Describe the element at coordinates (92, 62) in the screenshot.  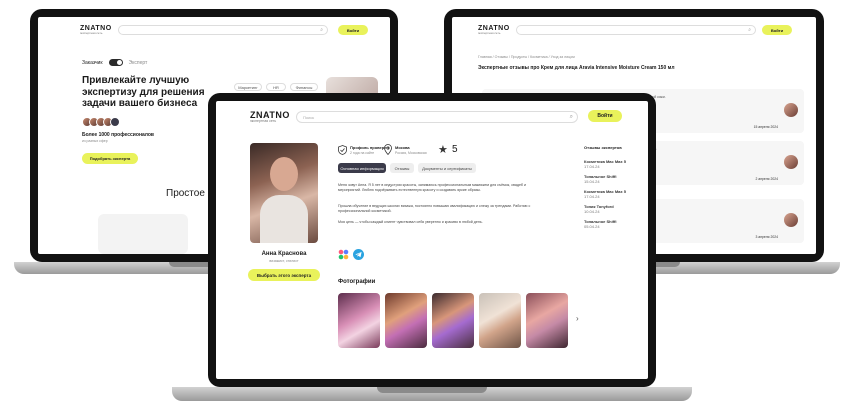
I see `toggle-left-label: Заказчик` at that location.